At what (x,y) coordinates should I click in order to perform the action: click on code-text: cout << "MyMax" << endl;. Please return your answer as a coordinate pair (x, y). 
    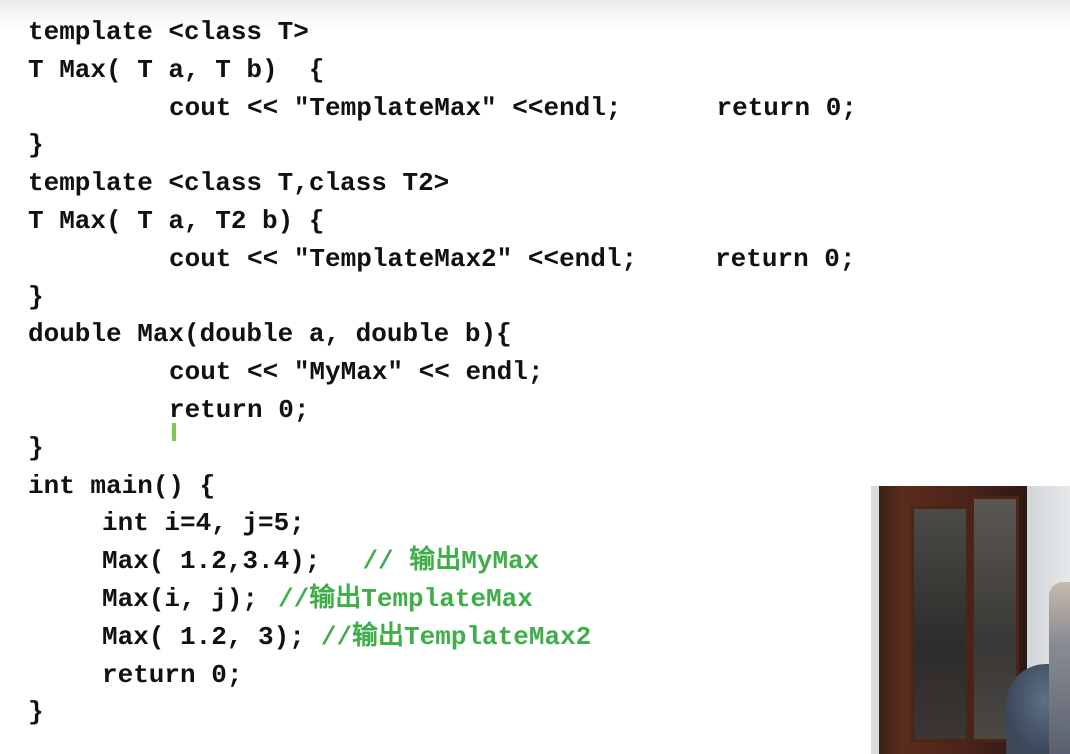
    Looking at the image, I should click on (356, 372).